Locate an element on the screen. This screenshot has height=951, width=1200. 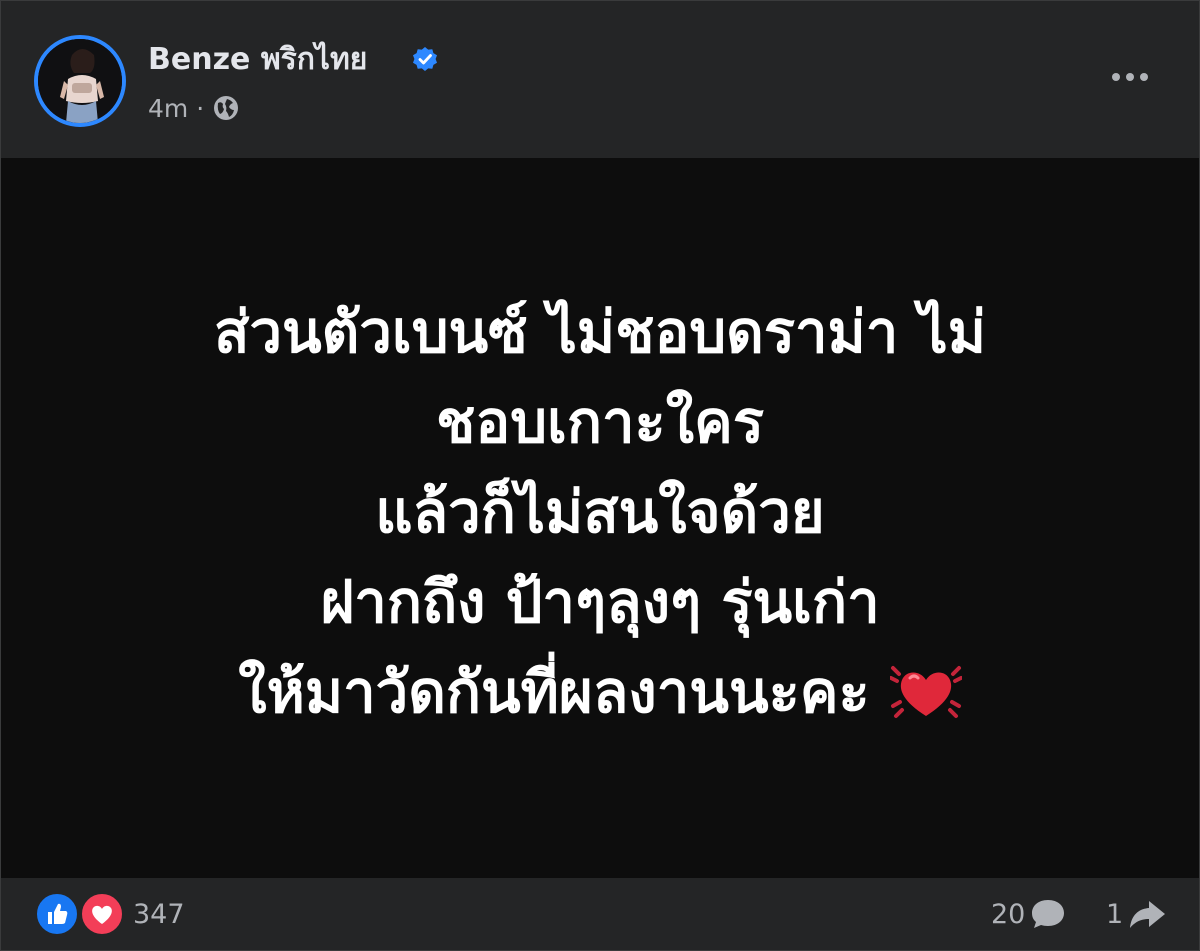
comments-count-button: 20 is located at coordinates (1029, 914).